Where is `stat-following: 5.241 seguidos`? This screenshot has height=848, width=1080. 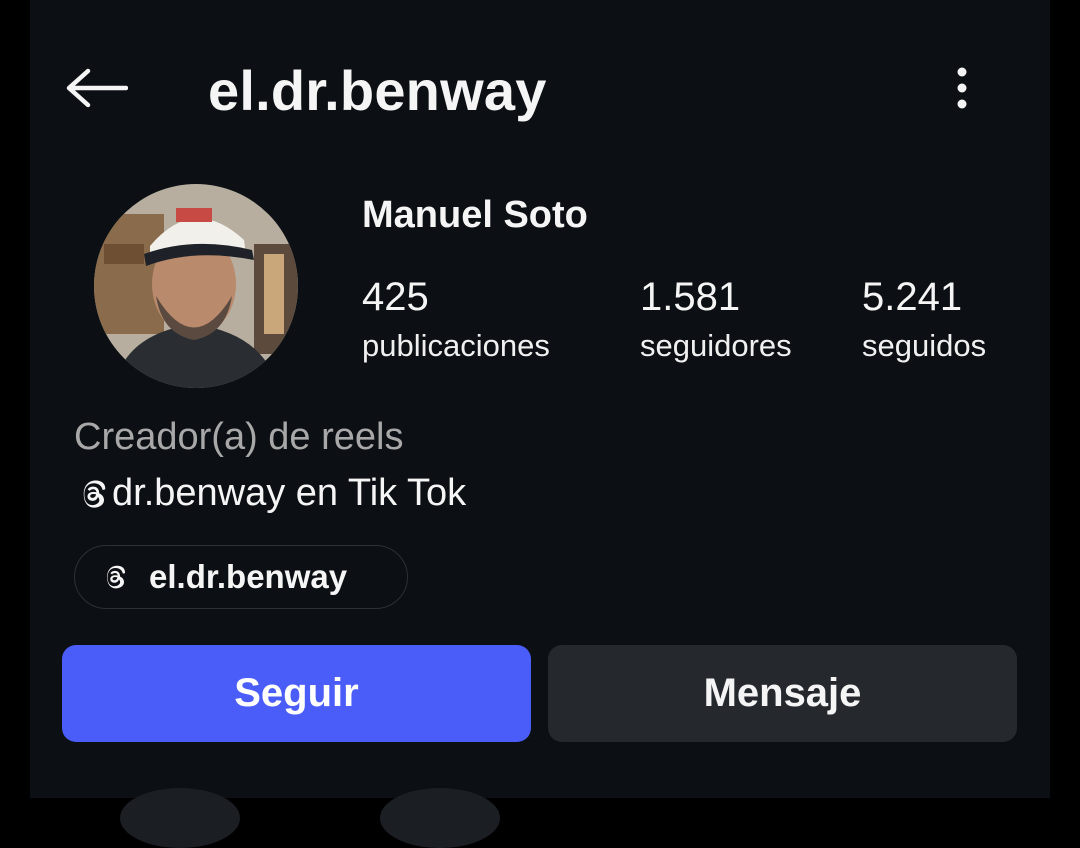 stat-following: 5.241 seguidos is located at coordinates (924, 319).